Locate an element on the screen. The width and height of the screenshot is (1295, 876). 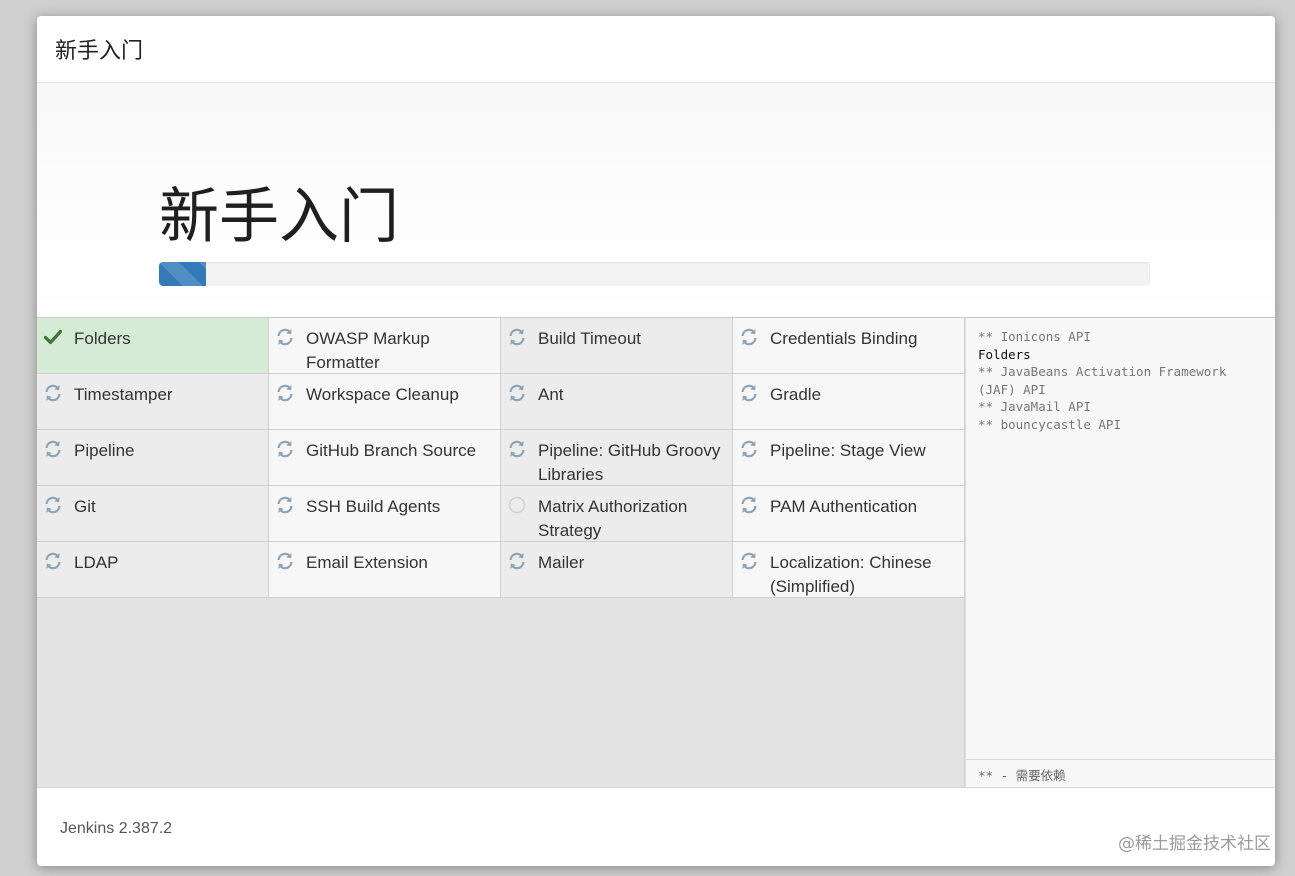
plugin-item: Workspace Cleanup is located at coordinates (385, 402).